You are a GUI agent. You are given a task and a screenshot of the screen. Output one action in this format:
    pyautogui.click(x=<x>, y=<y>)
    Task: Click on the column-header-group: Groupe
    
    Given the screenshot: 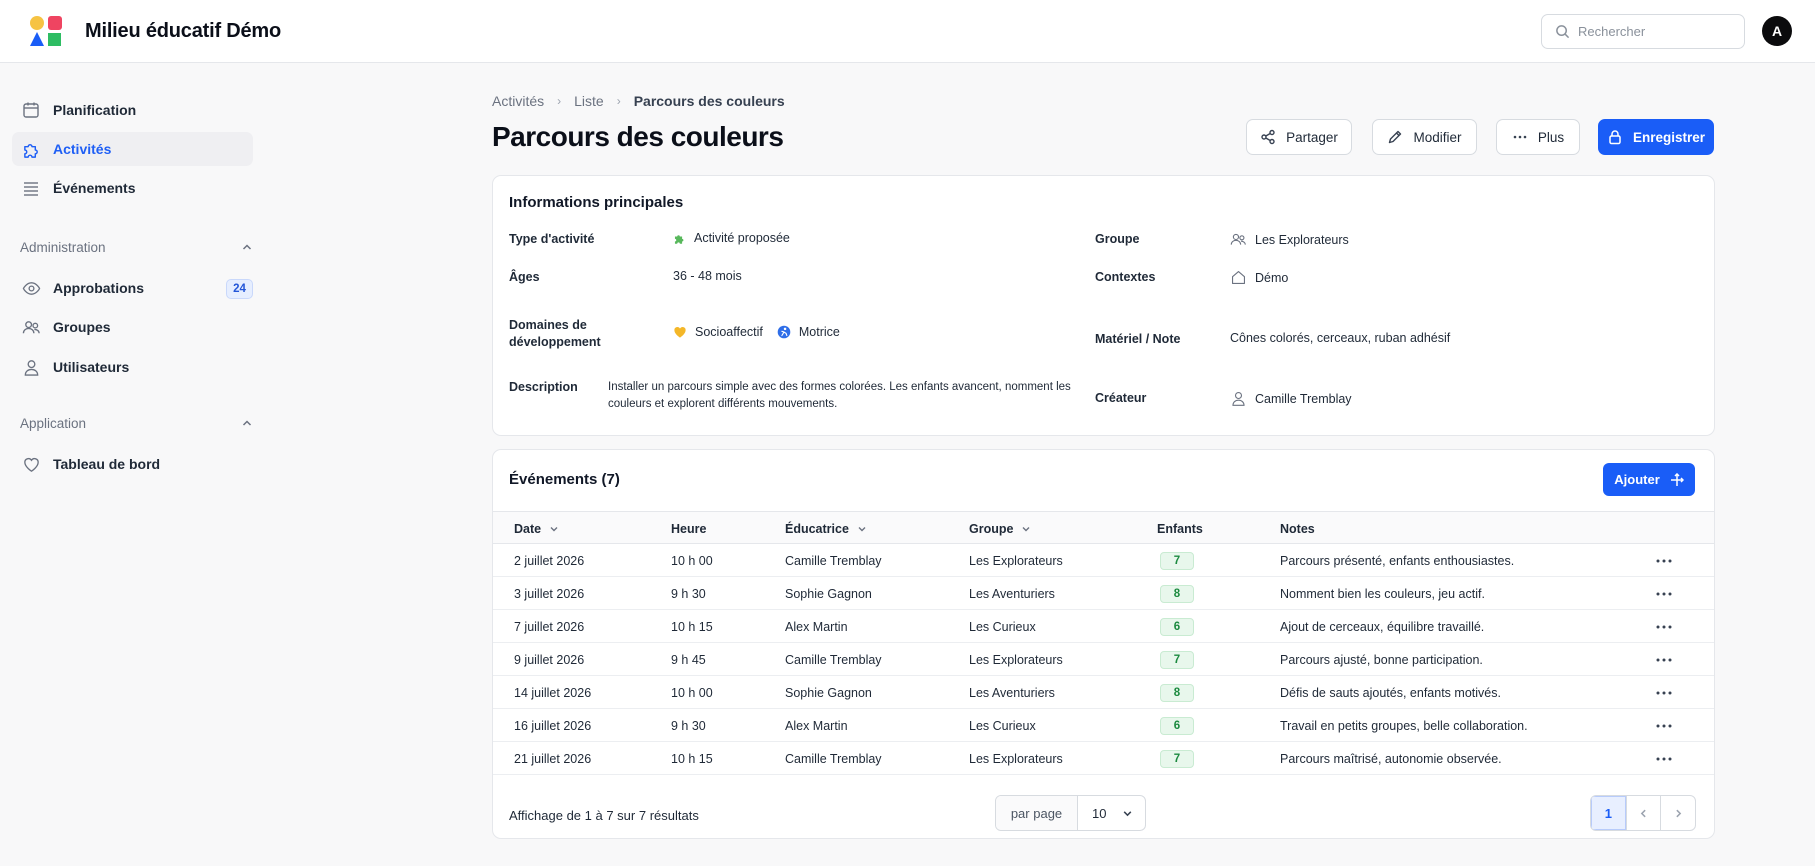 What is the action you would take?
    pyautogui.click(x=1000, y=528)
    